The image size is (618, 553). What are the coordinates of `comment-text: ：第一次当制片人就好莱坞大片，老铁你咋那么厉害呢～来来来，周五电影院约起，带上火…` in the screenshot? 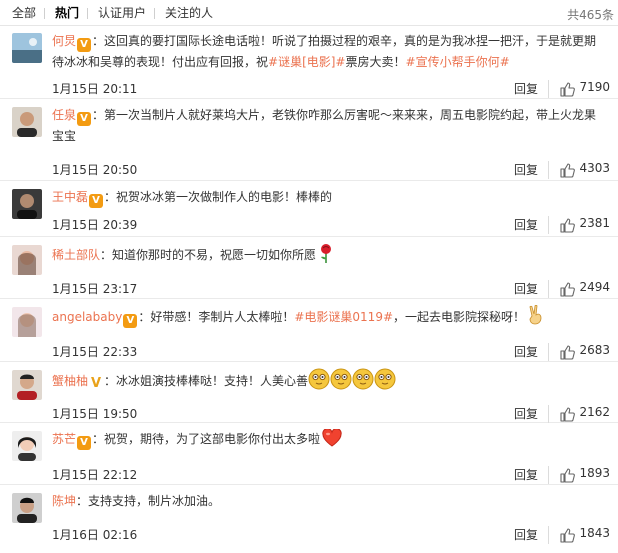 It's located at (324, 125).